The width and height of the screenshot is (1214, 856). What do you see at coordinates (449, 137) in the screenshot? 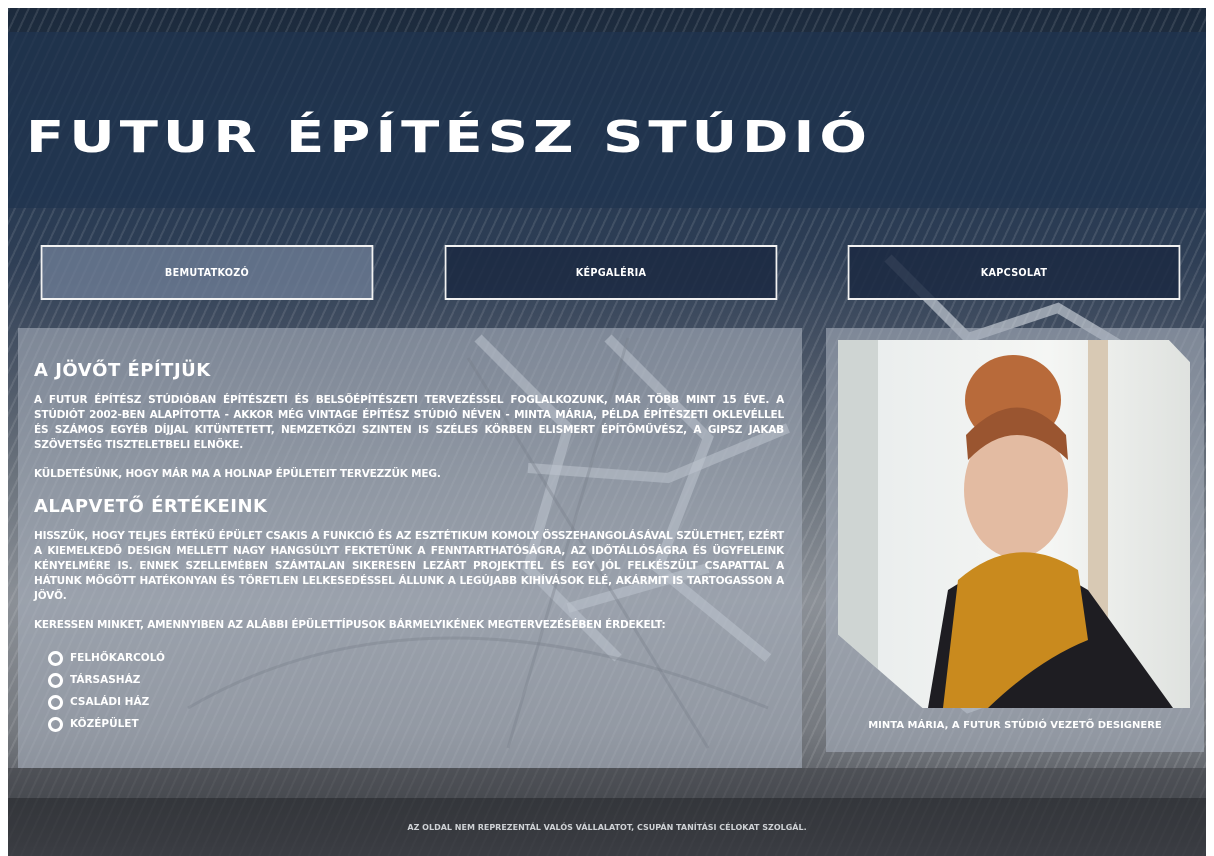
I see `site-title: Futur Építész Stúdió` at bounding box center [449, 137].